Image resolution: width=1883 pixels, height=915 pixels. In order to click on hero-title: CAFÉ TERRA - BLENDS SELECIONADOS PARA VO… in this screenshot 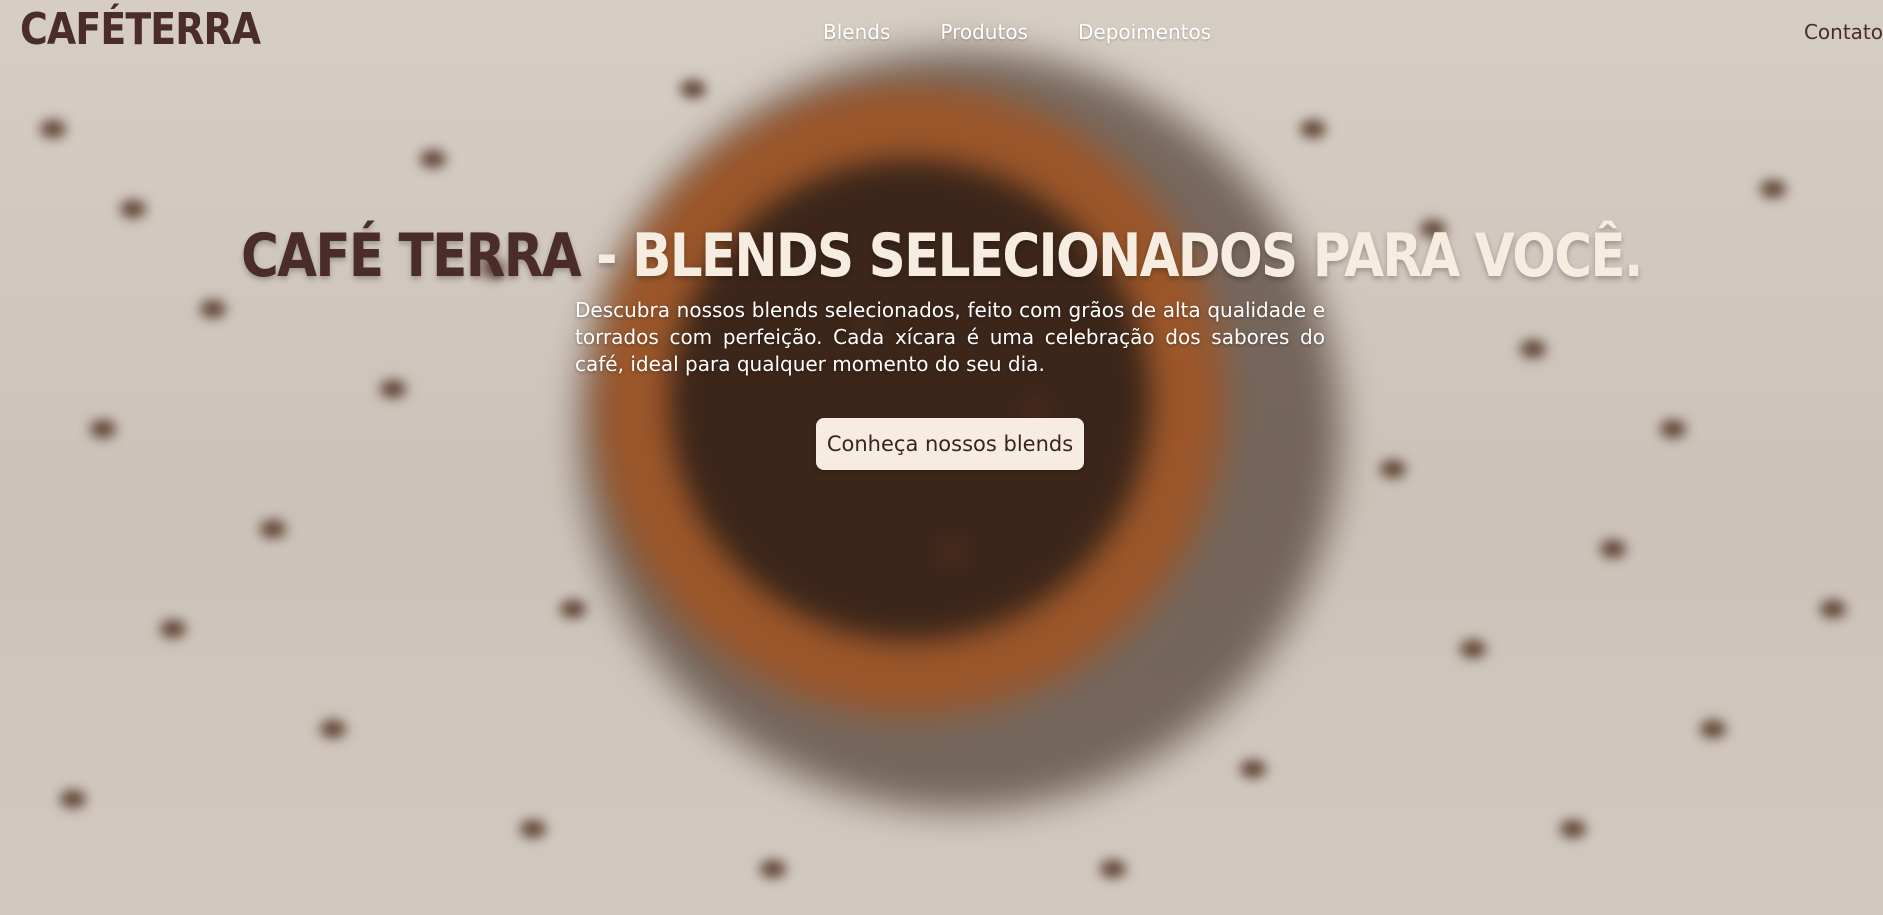, I will do `click(941, 256)`.